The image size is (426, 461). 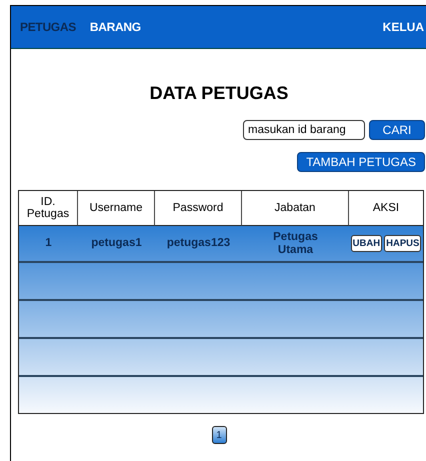 I want to click on search-button: CARI, so click(x=397, y=130).